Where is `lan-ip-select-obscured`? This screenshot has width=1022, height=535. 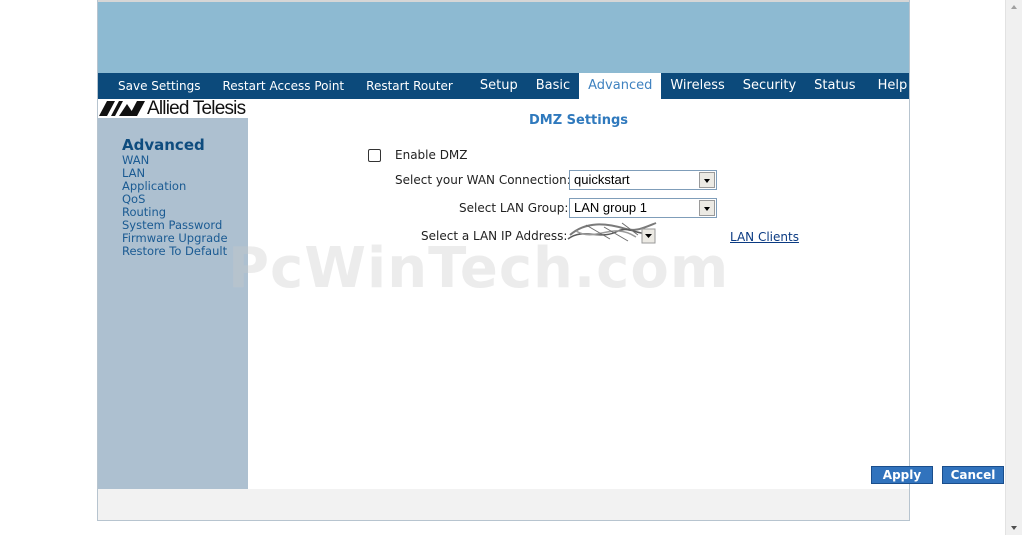
lan-ip-select-obscured is located at coordinates (612, 232).